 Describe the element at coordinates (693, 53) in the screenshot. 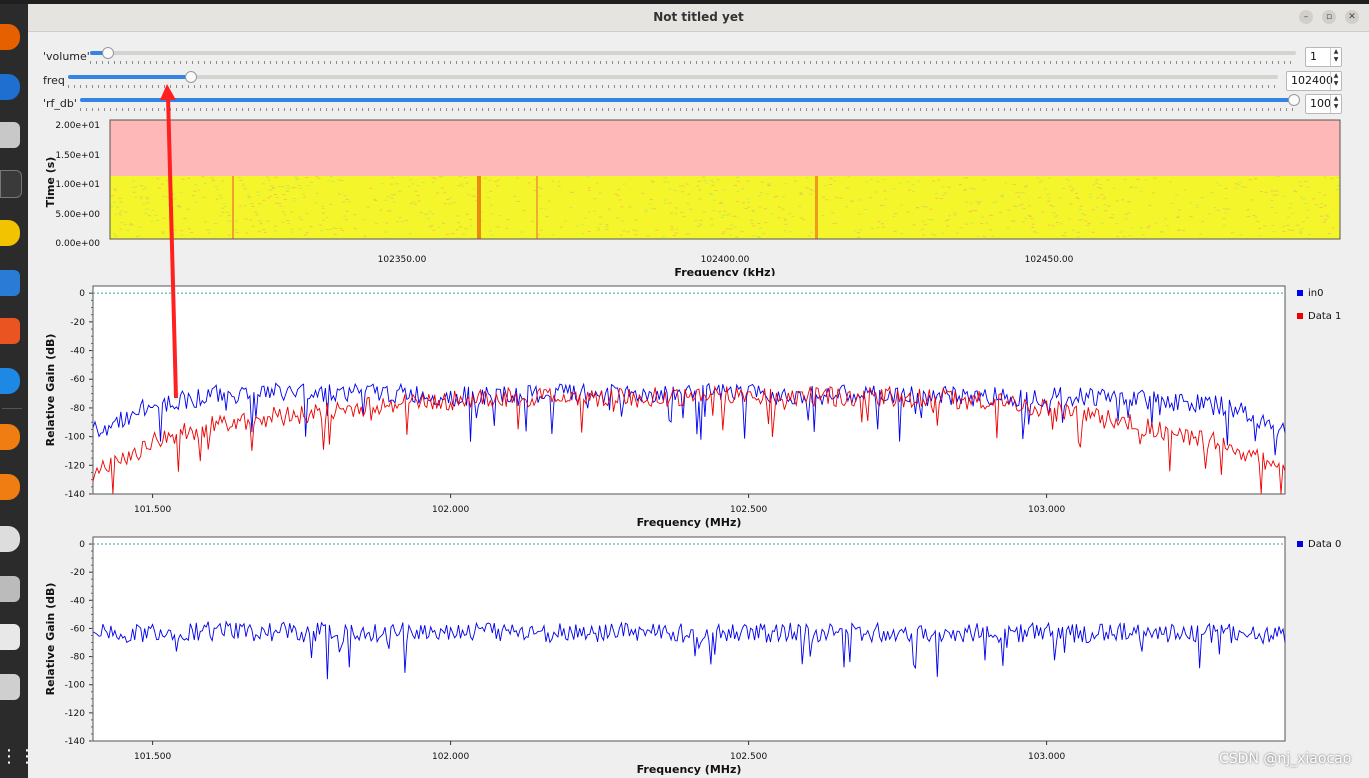

I see `volume-slider` at that location.